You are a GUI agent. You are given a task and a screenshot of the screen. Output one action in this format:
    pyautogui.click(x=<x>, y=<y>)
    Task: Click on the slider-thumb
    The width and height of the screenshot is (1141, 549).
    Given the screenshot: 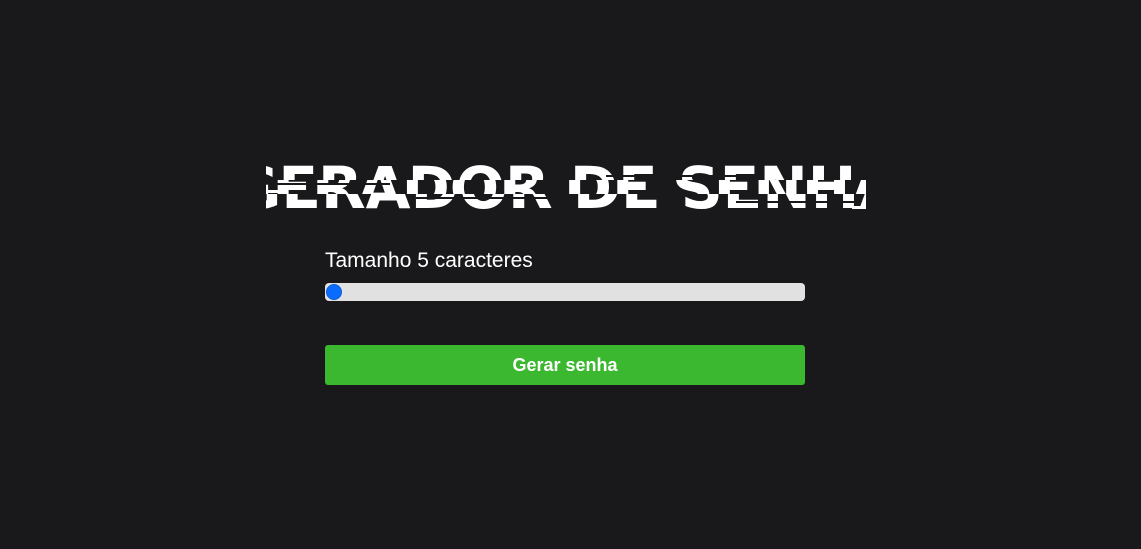 What is the action you would take?
    pyautogui.click(x=334, y=292)
    